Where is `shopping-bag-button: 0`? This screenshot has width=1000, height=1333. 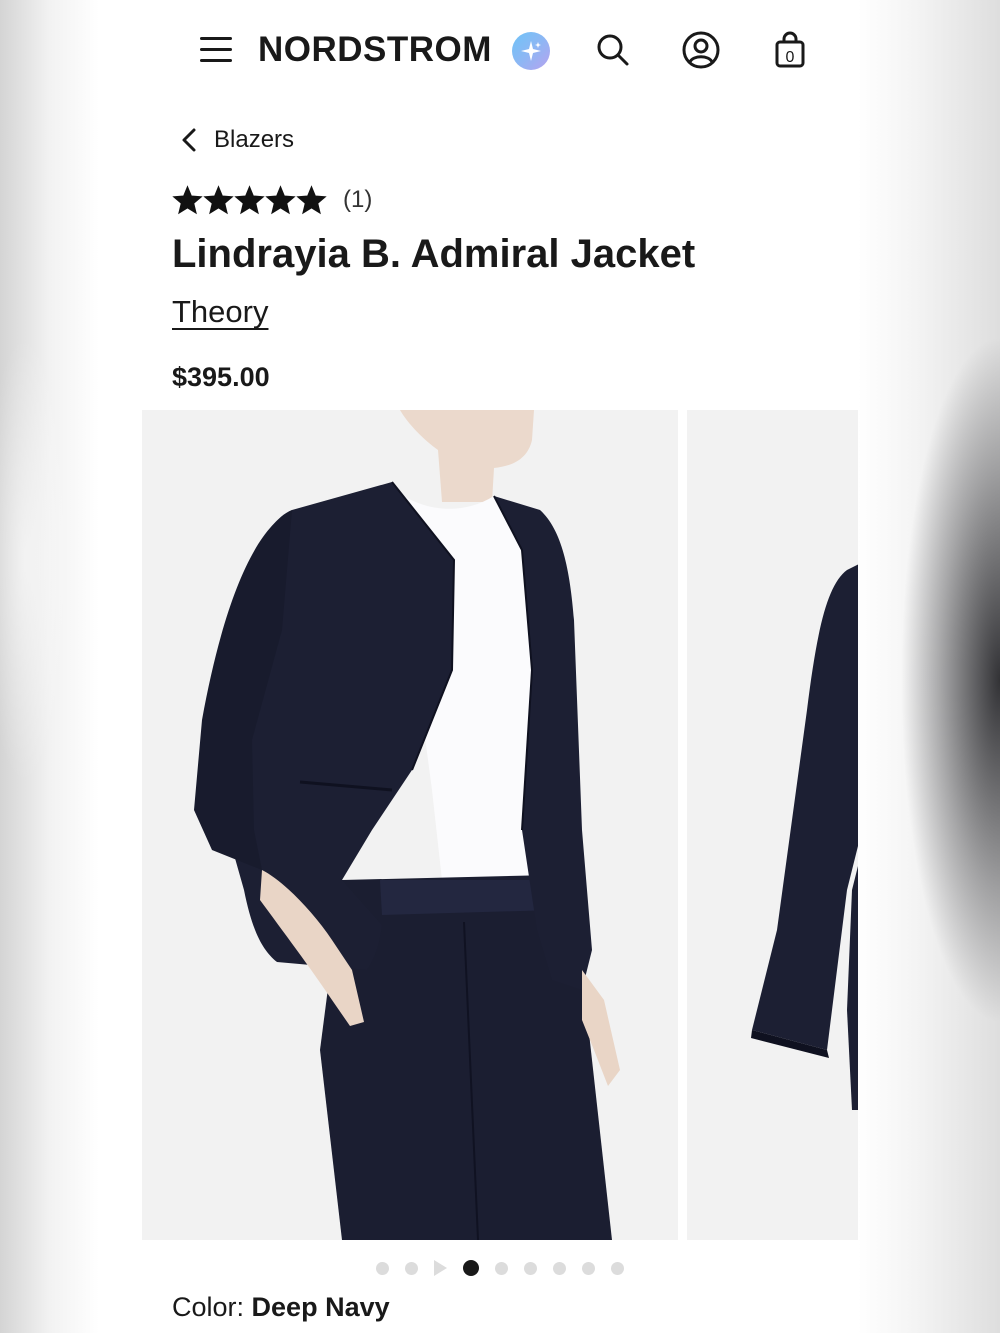 shopping-bag-button: 0 is located at coordinates (790, 50).